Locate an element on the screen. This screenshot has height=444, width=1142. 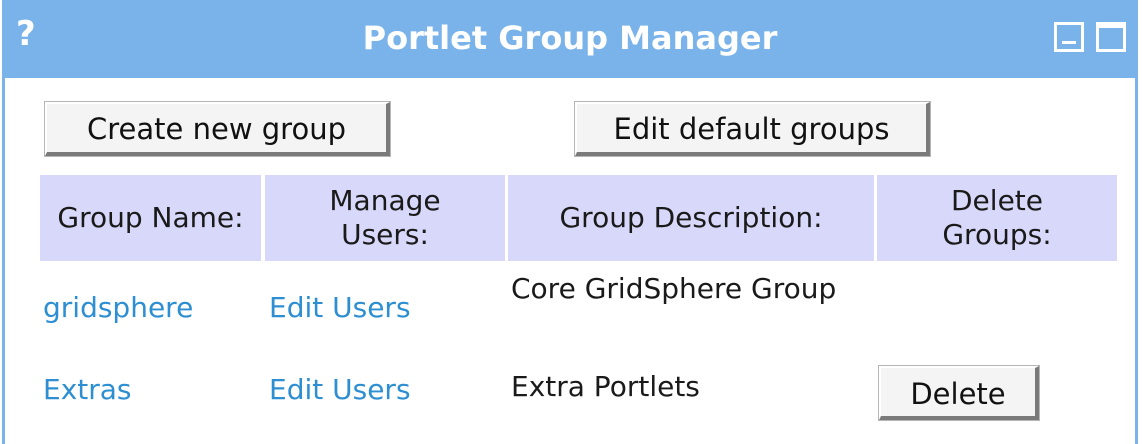
delete-group-button: Delete is located at coordinates (959, 393).